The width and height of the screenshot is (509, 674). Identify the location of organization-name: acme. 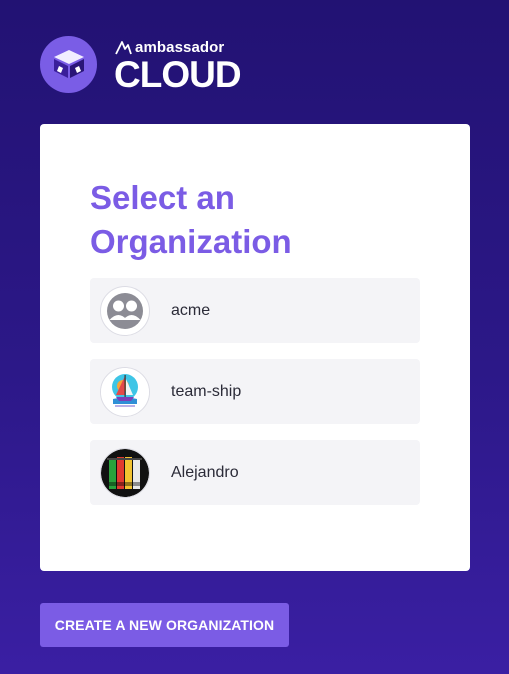
(191, 310).